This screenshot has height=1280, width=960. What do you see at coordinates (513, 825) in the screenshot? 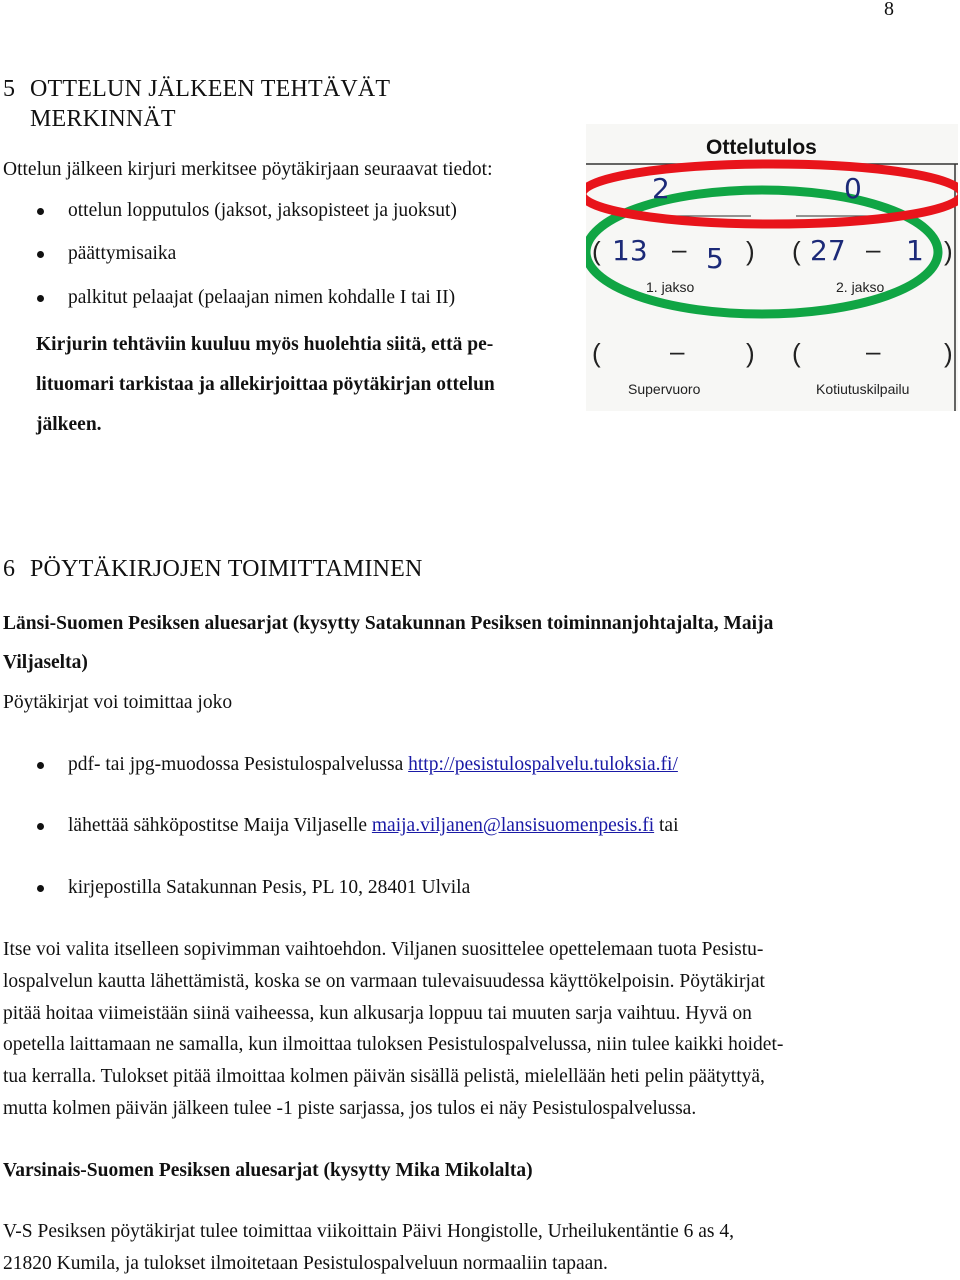
I see `email-link: maija.viljanen@lansisuomenpesis.fi` at bounding box center [513, 825].